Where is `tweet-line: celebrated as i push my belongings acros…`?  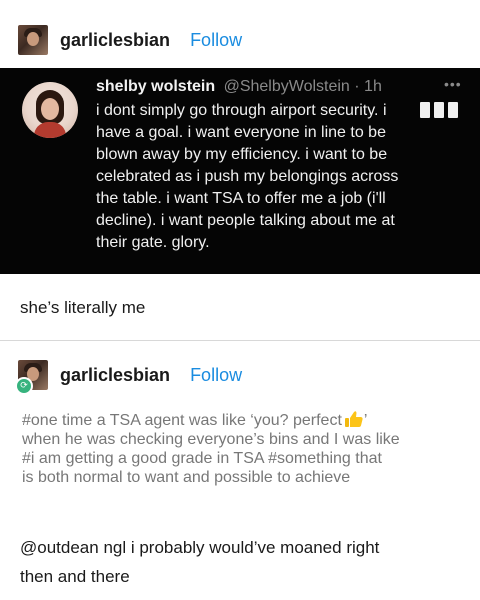
tweet-line: celebrated as i push my belongings acros… is located at coordinates (247, 176).